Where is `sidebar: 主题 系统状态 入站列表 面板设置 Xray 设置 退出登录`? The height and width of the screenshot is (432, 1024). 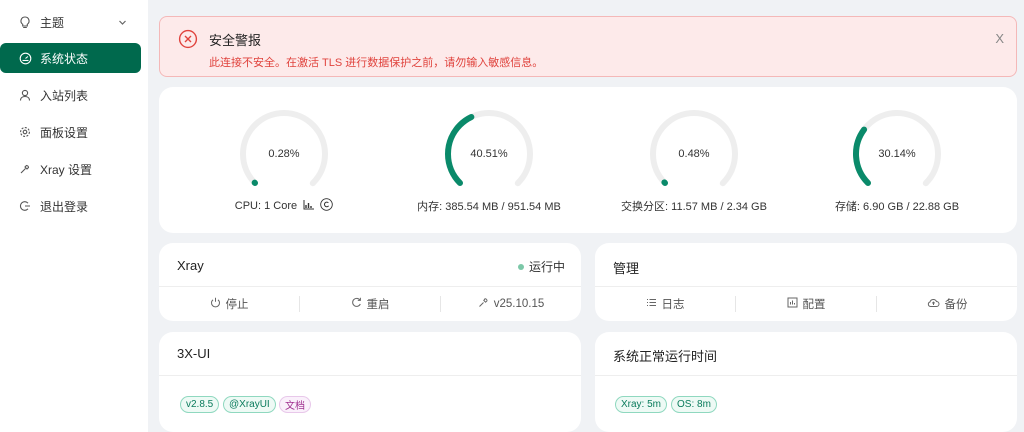
sidebar: 主题 系统状态 入站列表 面板设置 Xray 设置 退出登录 is located at coordinates (74, 216).